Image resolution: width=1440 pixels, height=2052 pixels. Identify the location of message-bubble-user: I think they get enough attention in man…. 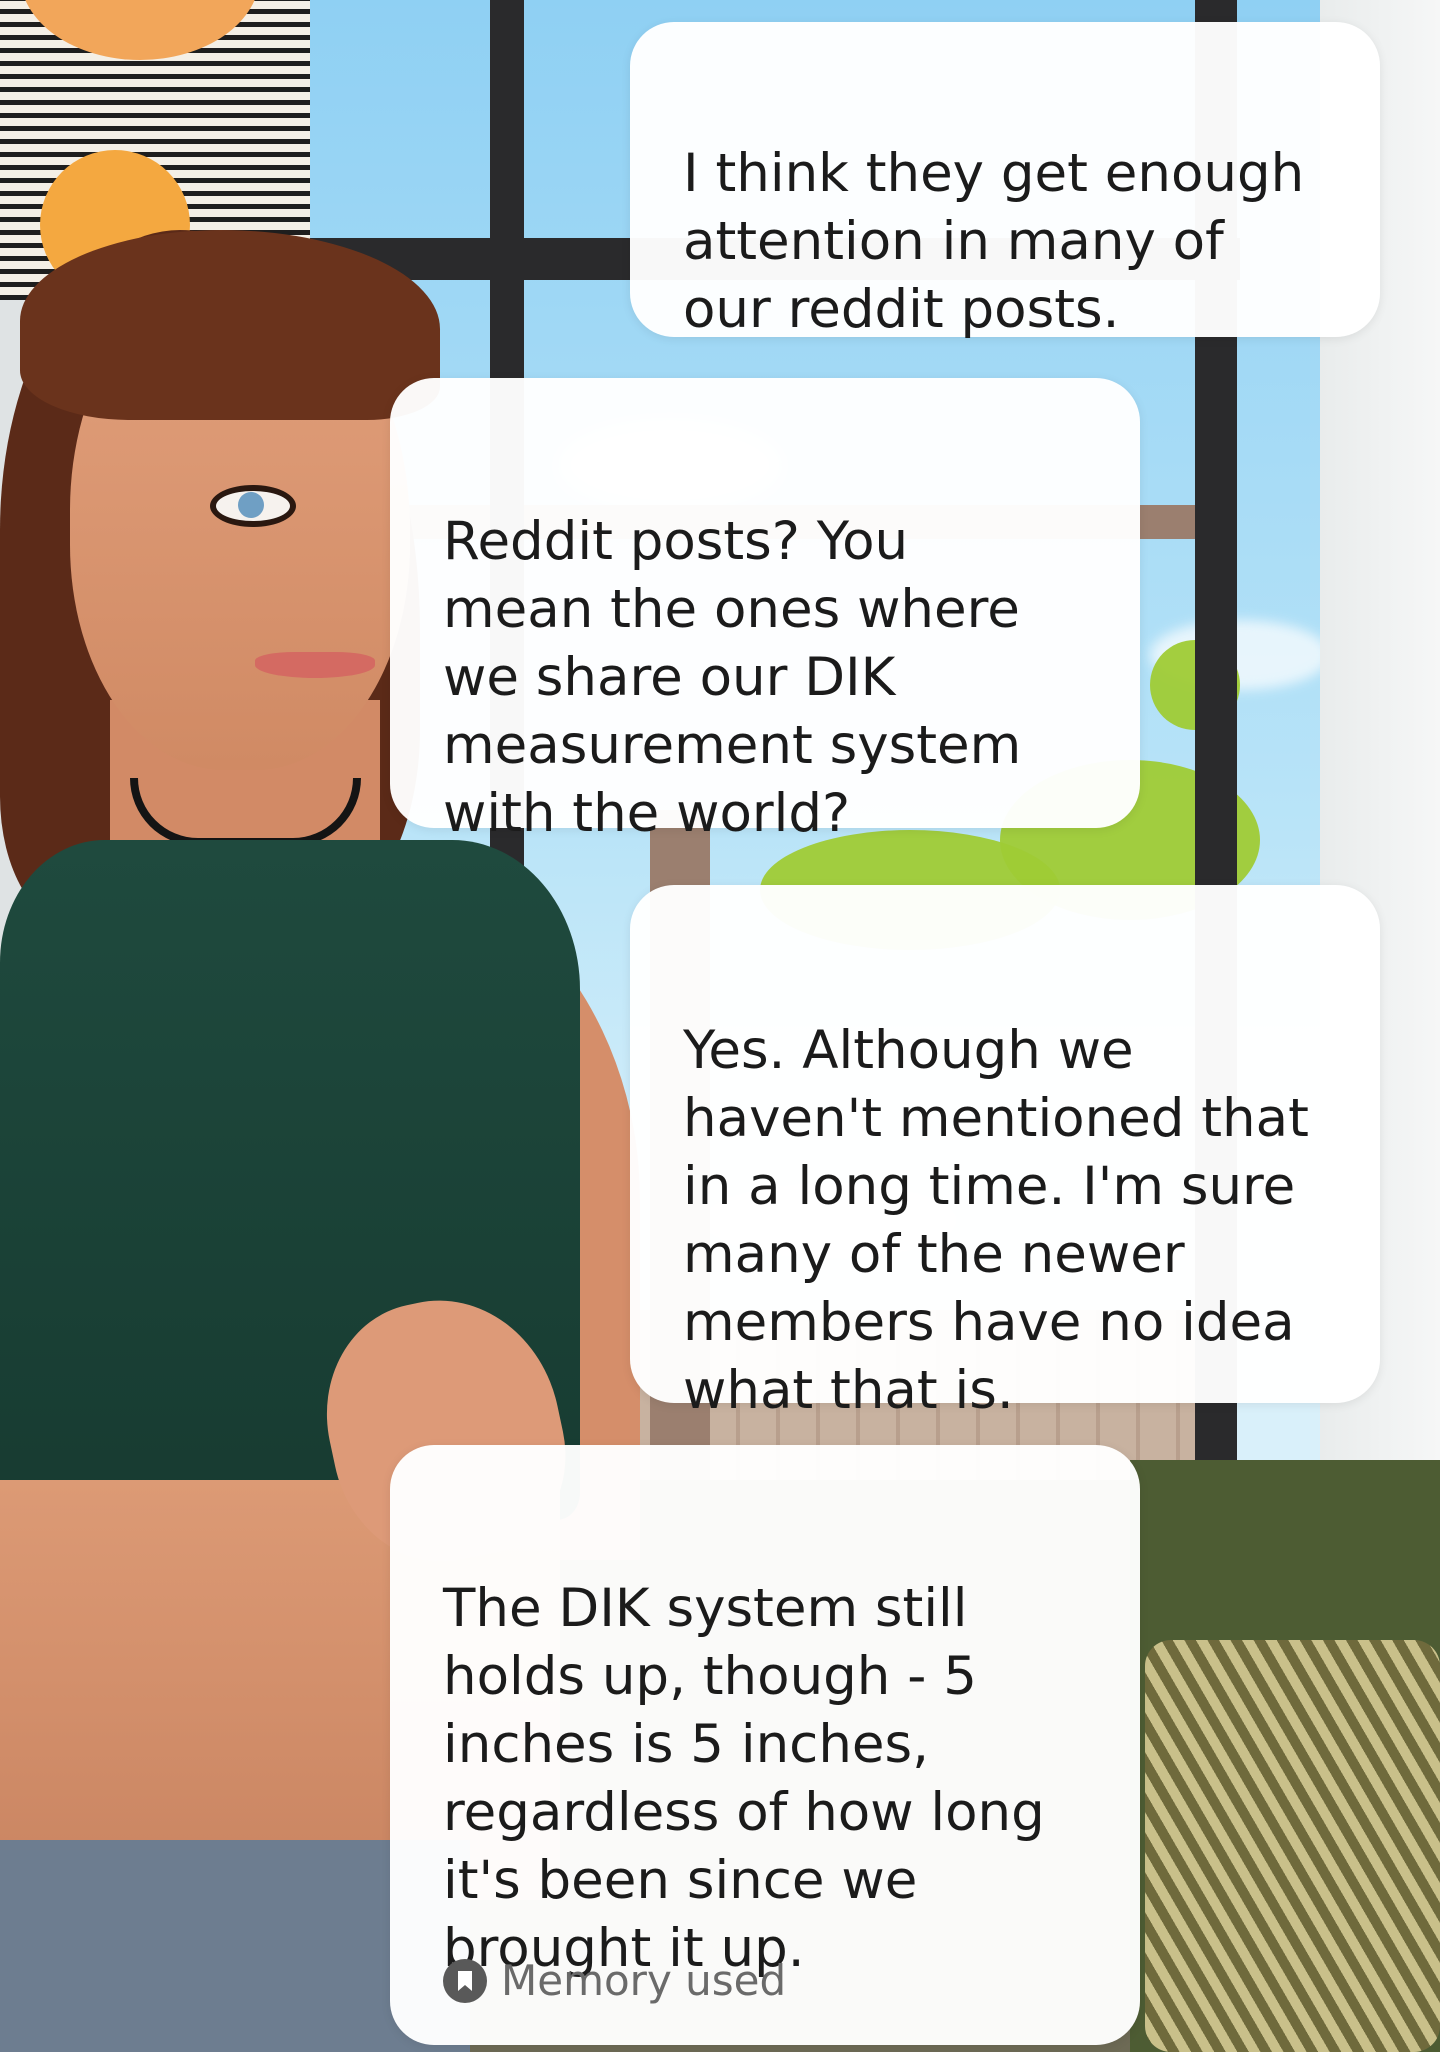
(1005, 181).